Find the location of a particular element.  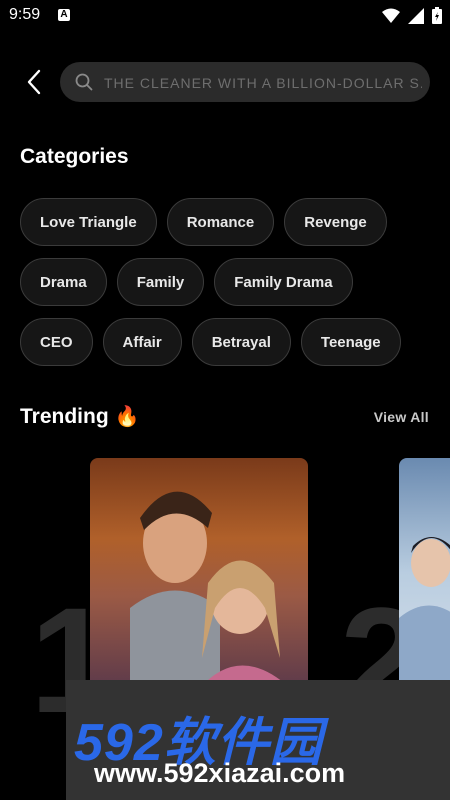

chip-revenge: Revenge is located at coordinates (335, 222).